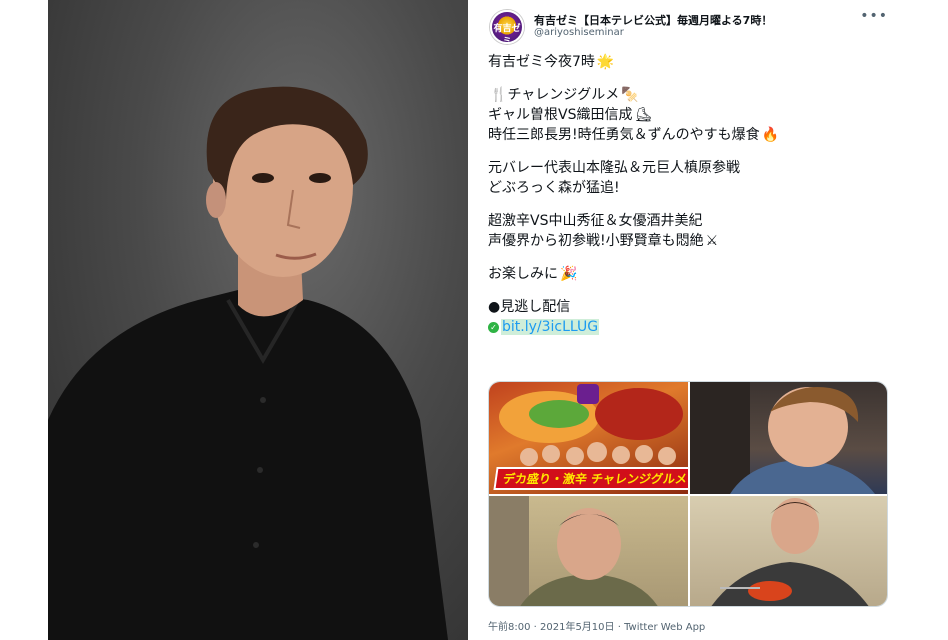  Describe the element at coordinates (529, 307) in the screenshot. I see `tweet-line: ●見逃し配信` at that location.